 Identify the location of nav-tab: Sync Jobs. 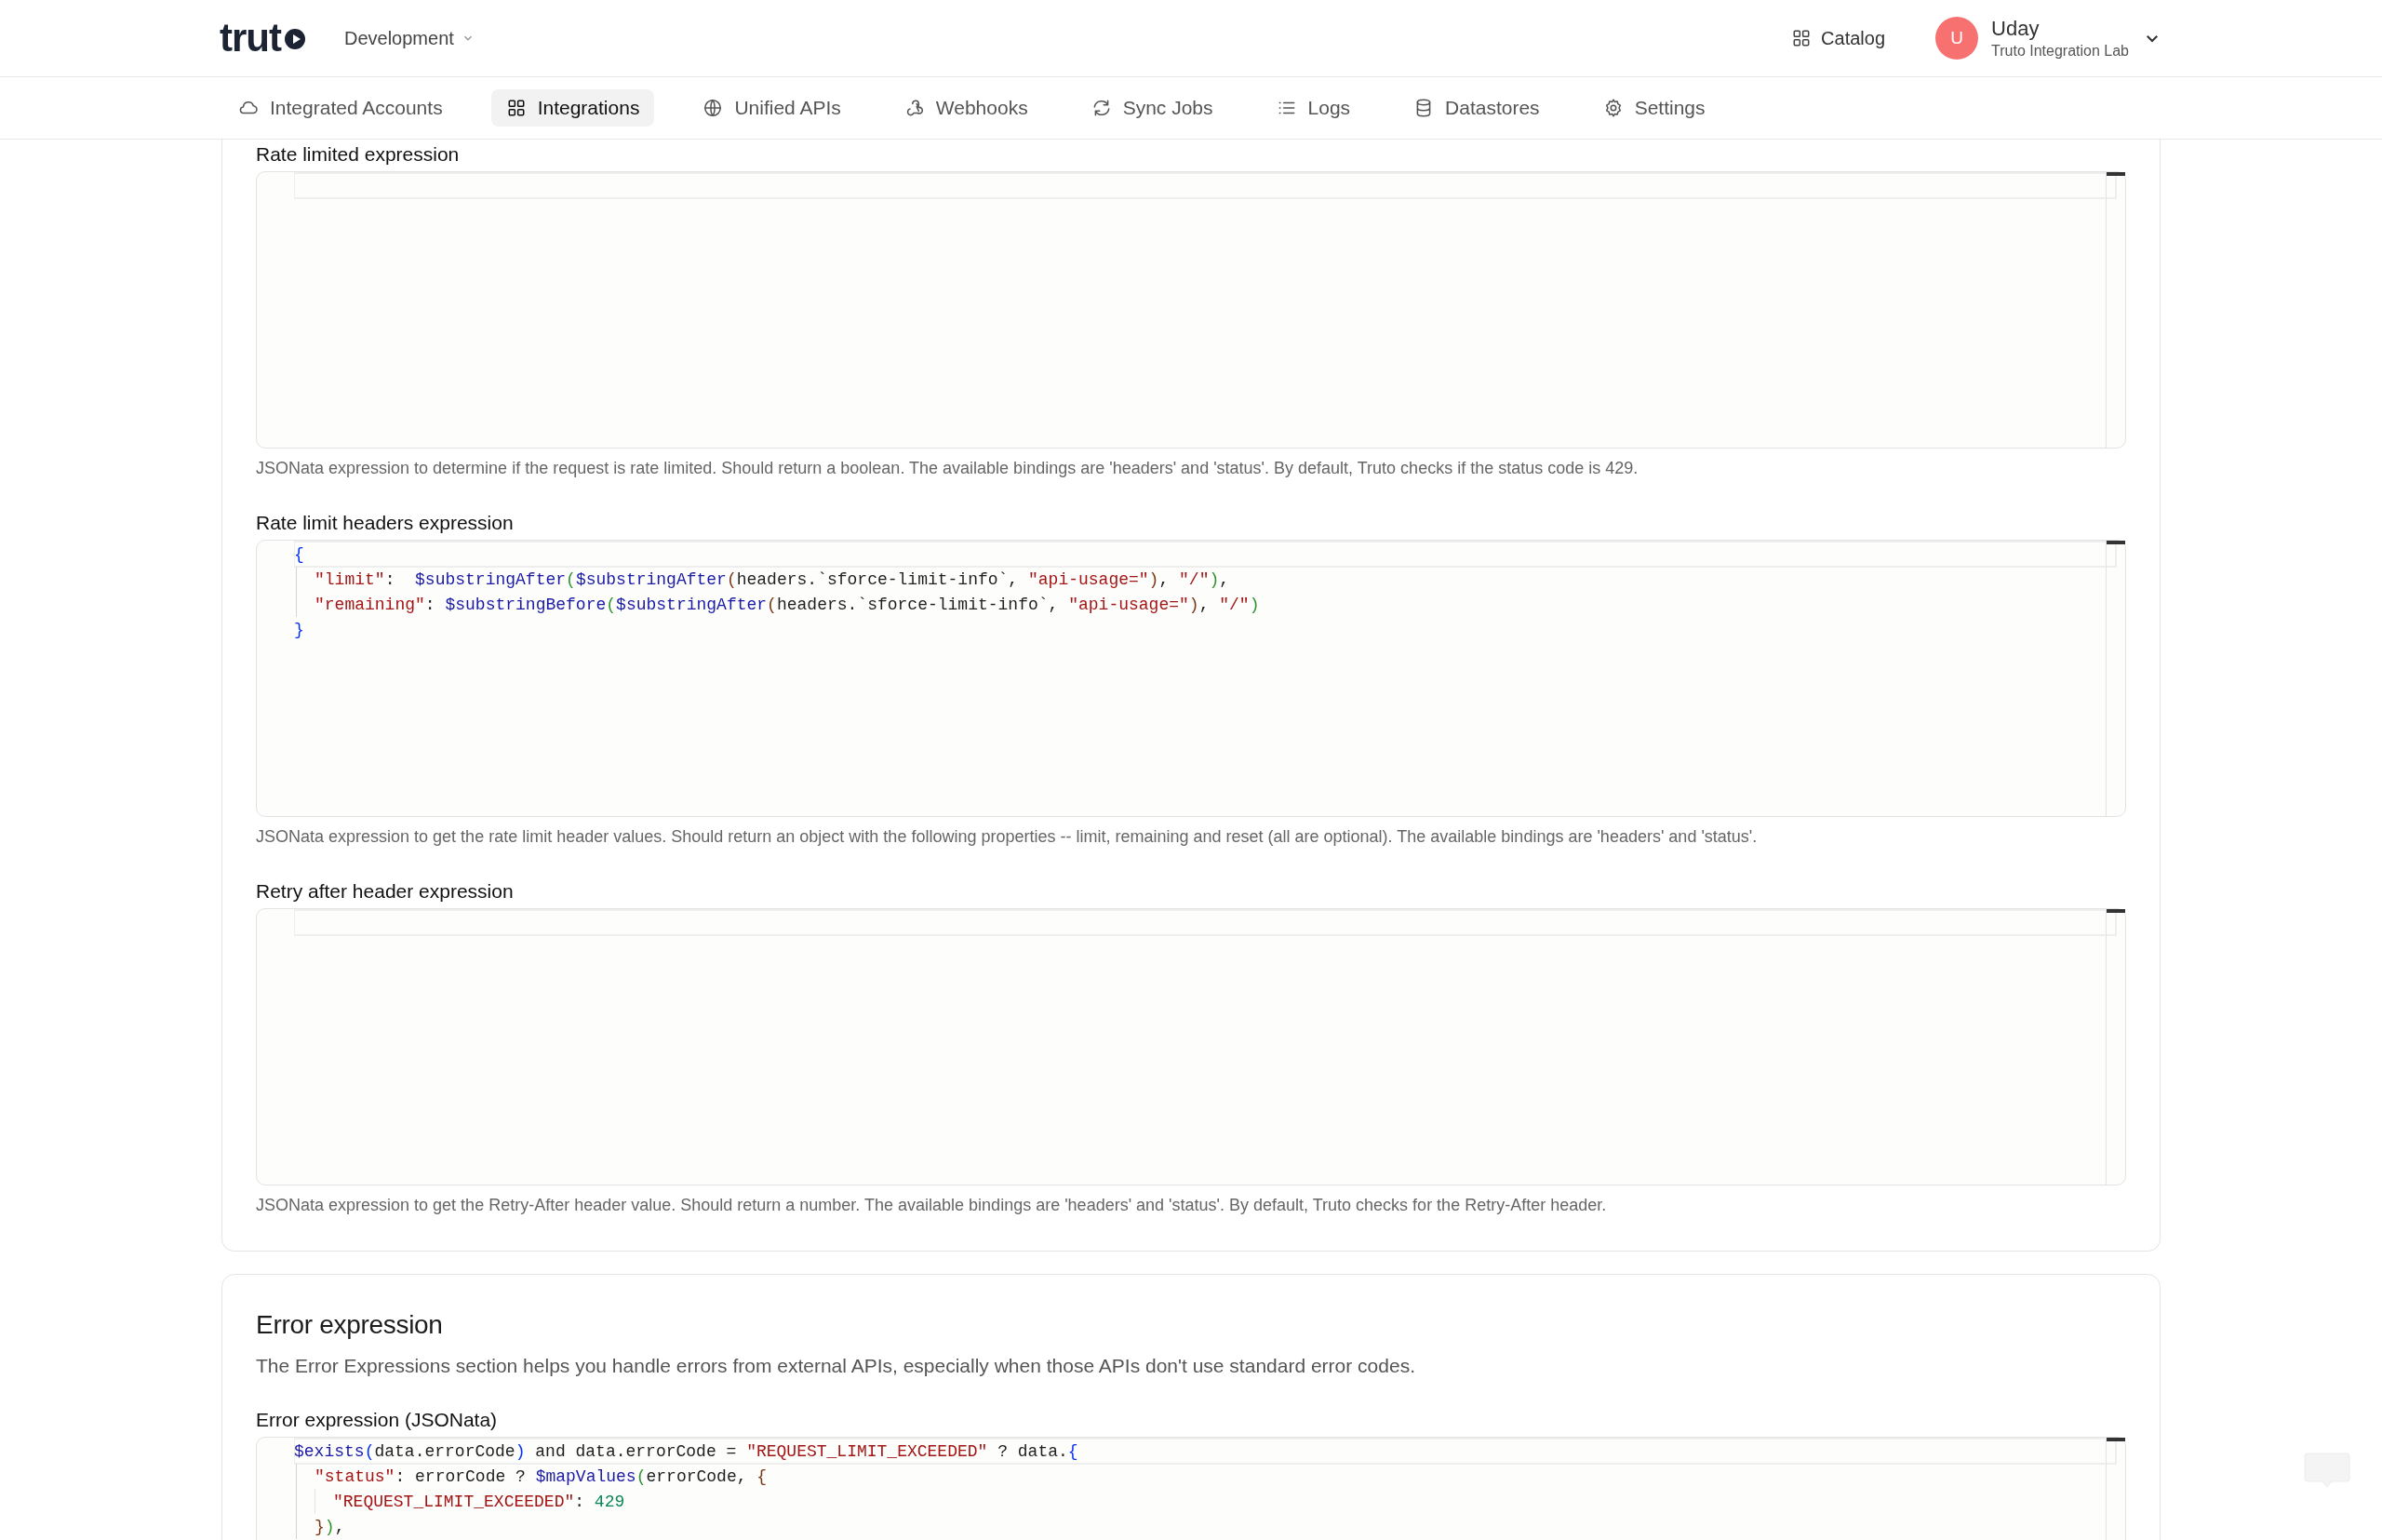
(1152, 108).